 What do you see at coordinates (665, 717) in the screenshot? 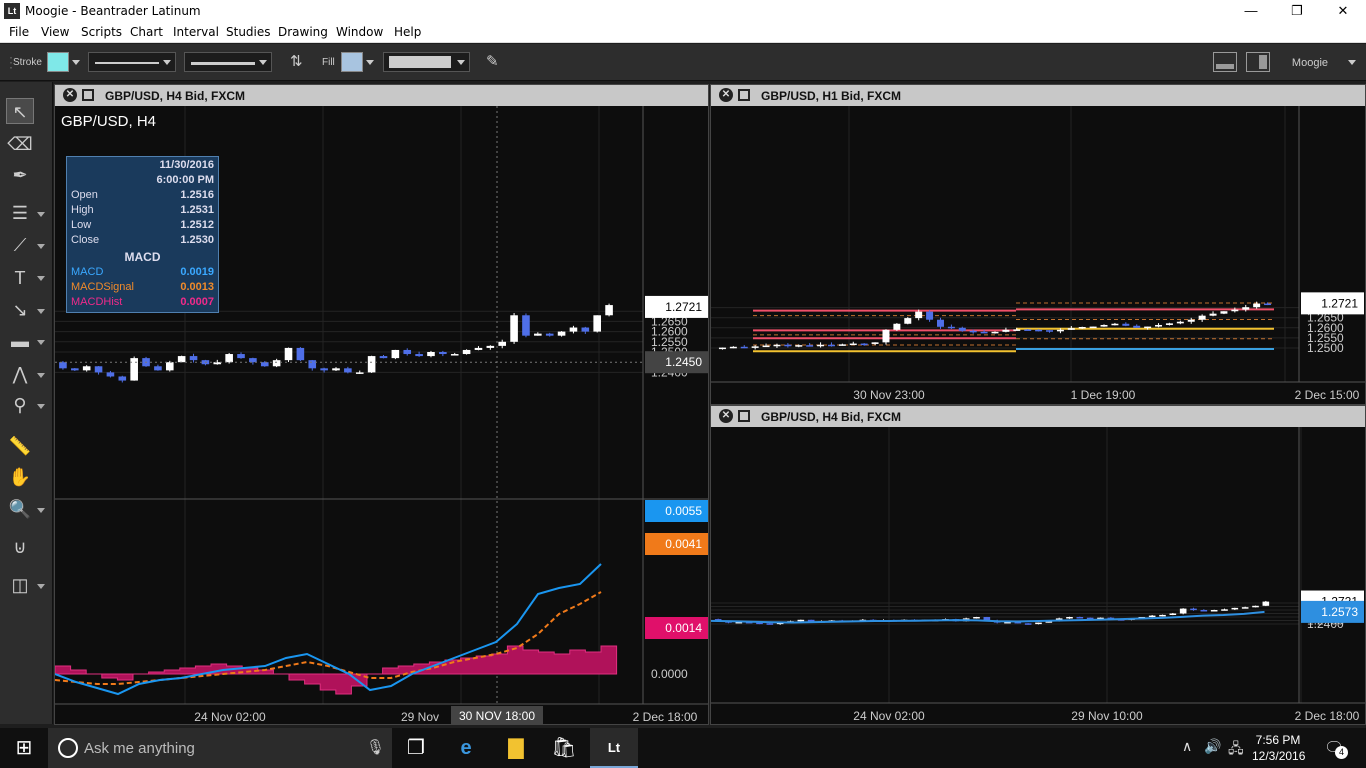
I see `time-tick-label: 2 Dec 18:00` at bounding box center [665, 717].